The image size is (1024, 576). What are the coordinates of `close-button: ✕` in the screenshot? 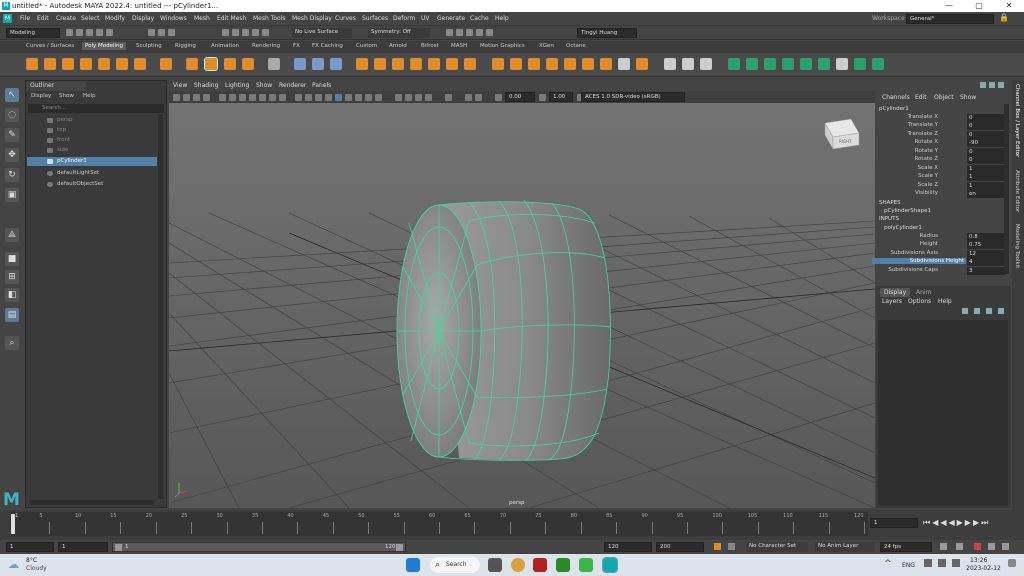 It's located at (1009, 6).